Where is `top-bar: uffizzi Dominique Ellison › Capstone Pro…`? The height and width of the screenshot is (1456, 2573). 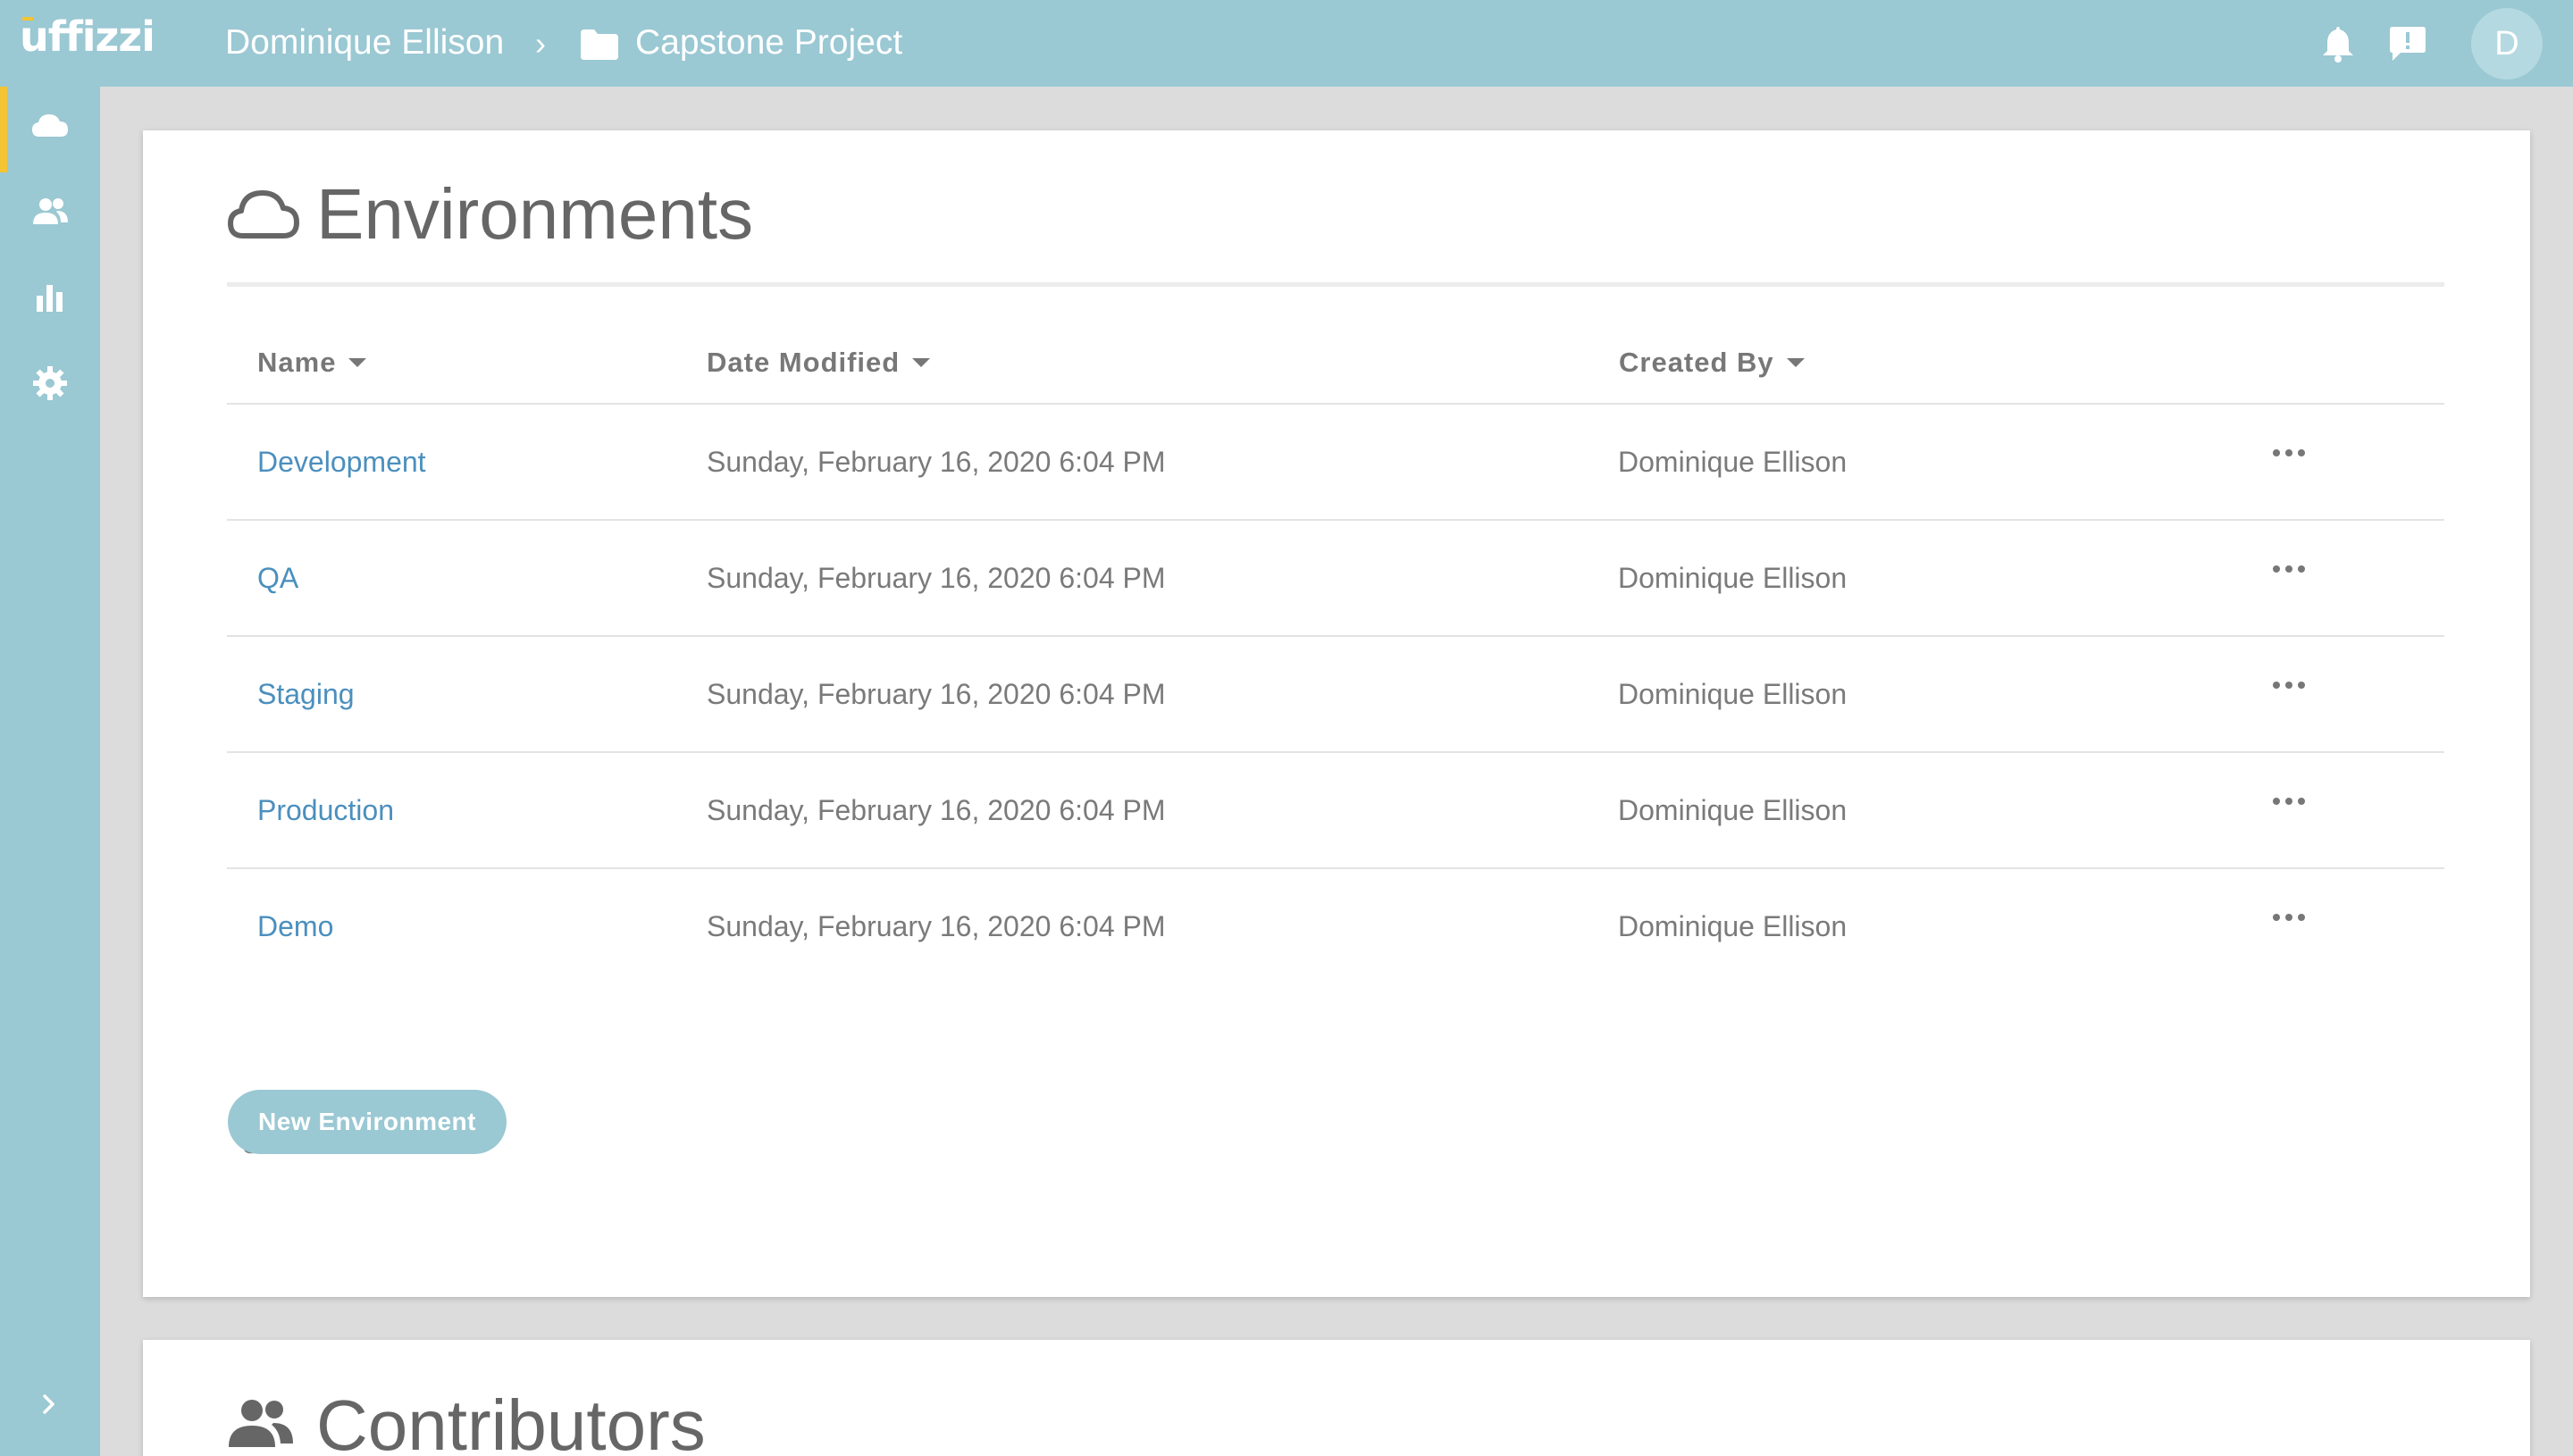 top-bar: uffizzi Dominique Ellison › Capstone Pro… is located at coordinates (1286, 43).